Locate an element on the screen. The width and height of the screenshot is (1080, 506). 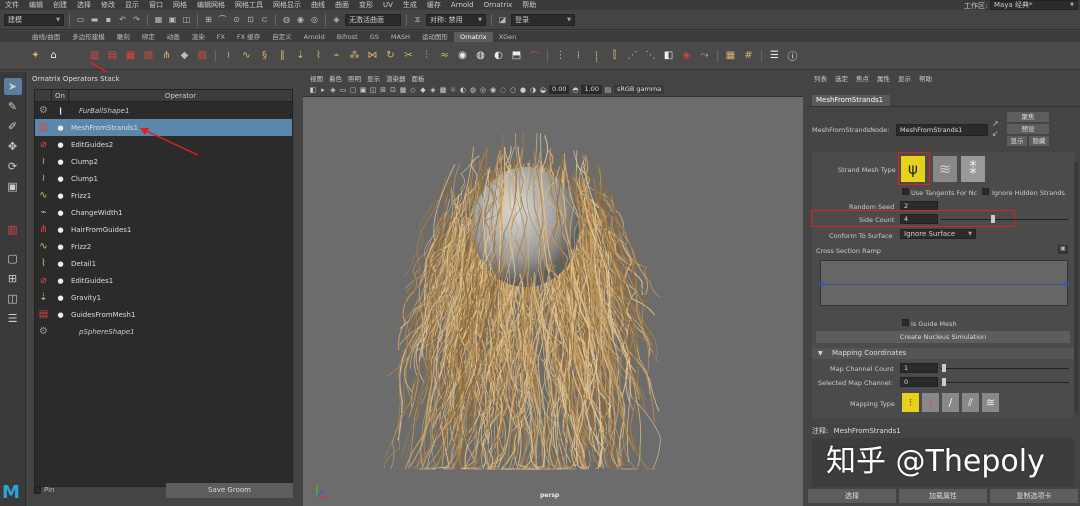
menu-arnold: Arnold is located at coordinates (462, 5).